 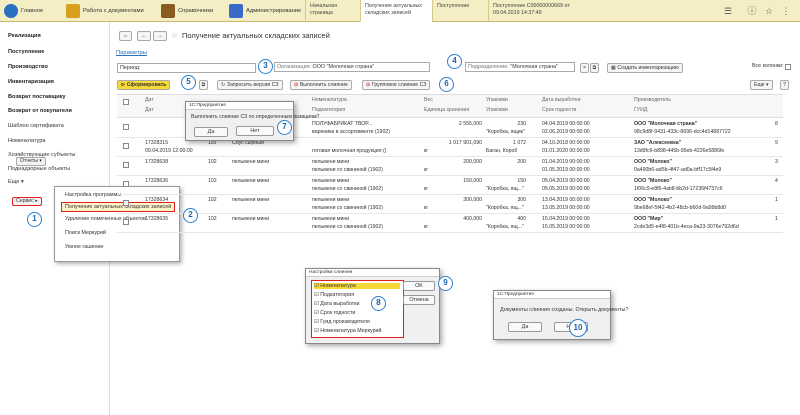 What do you see at coordinates (566, 143) in the screenshot?
I see `cell-production-date: 04.10.2018 00:00:00` at bounding box center [566, 143].